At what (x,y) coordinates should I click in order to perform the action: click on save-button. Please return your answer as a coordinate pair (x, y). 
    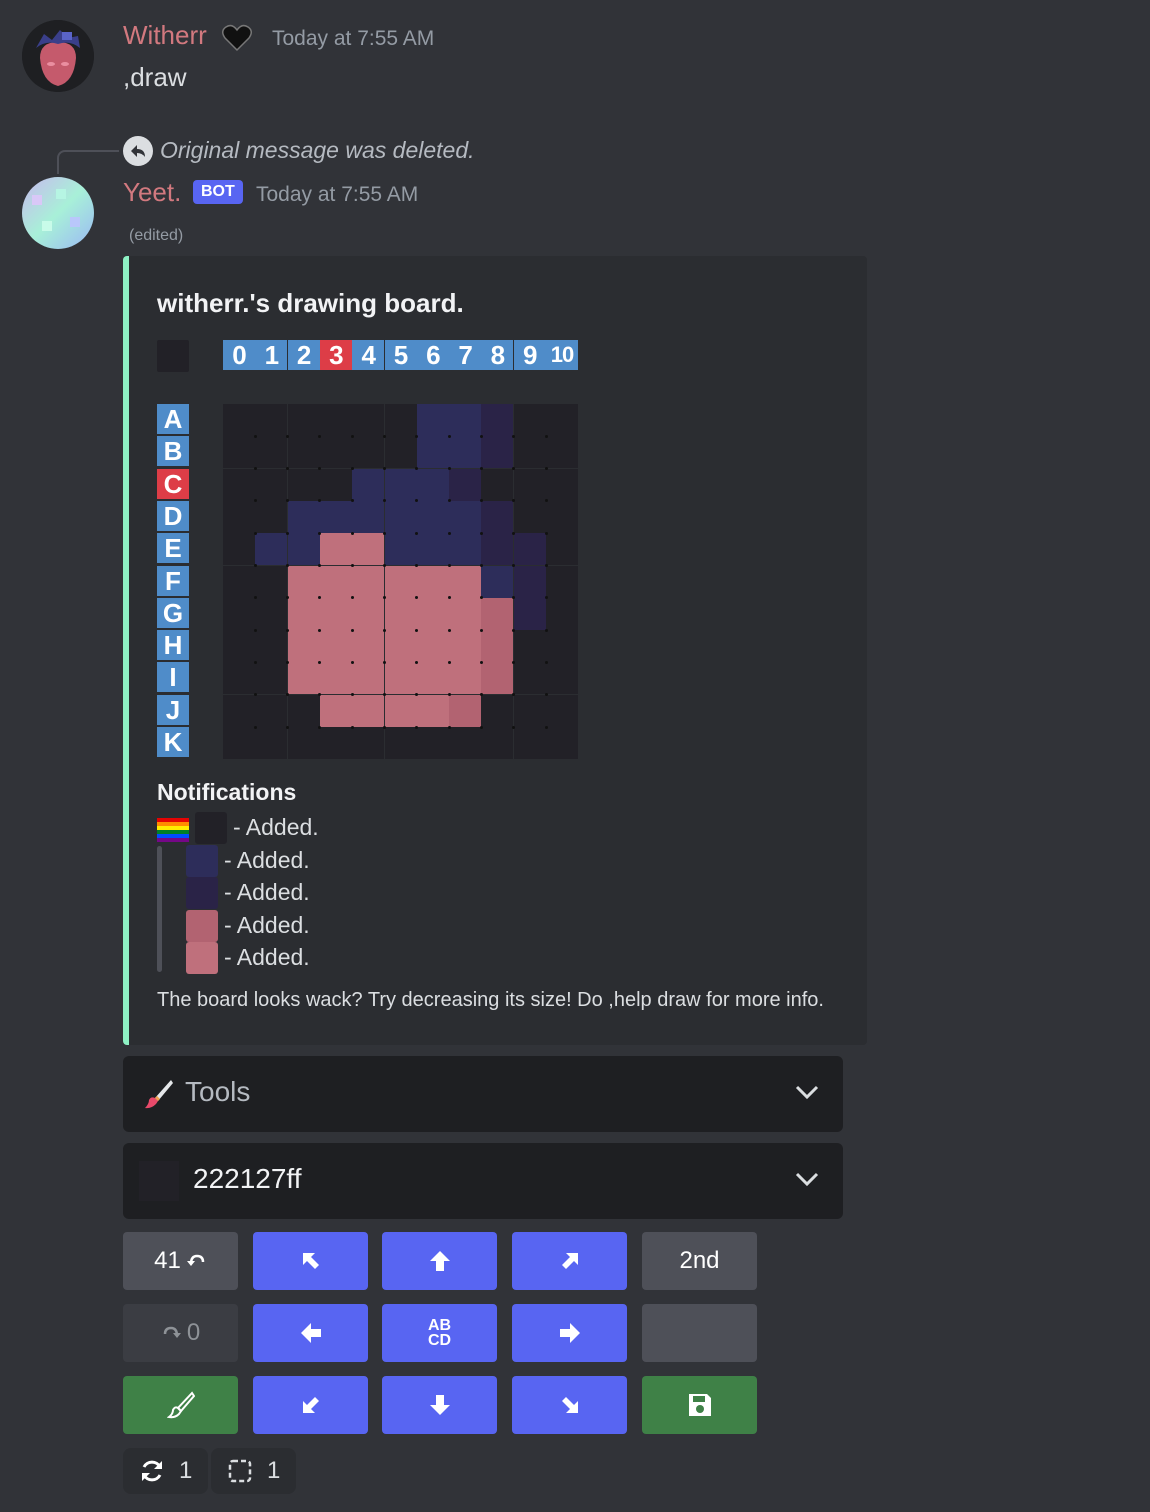
    Looking at the image, I should click on (699, 1405).